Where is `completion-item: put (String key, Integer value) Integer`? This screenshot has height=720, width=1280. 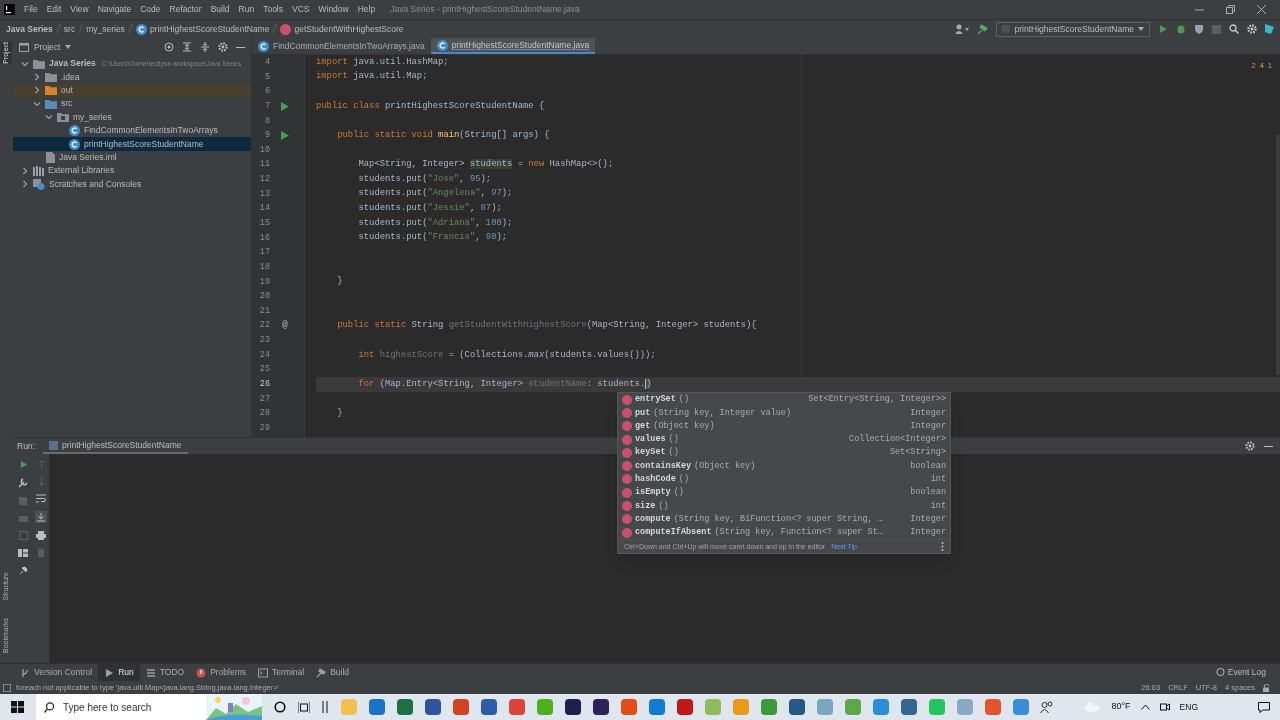 completion-item: put (String key, Integer value) Integer is located at coordinates (784, 413).